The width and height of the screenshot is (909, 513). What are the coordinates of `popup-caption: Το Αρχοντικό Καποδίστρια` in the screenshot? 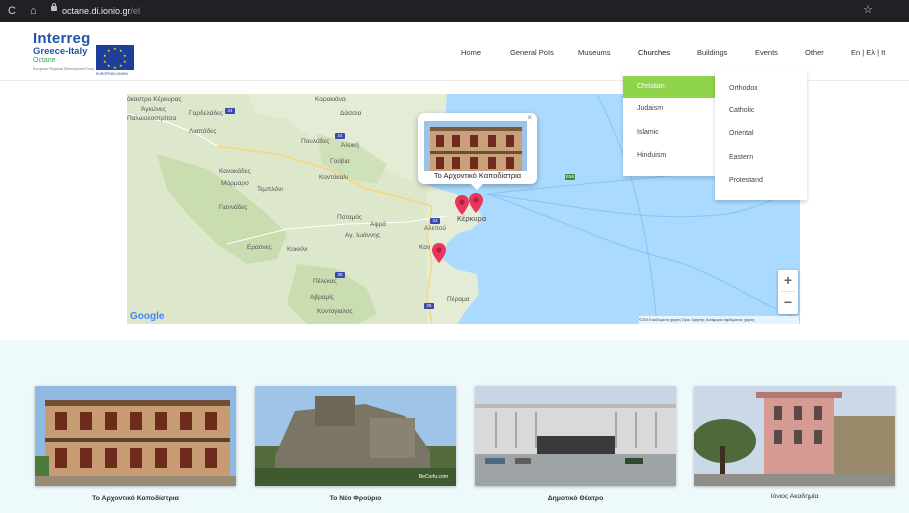 It's located at (477, 175).